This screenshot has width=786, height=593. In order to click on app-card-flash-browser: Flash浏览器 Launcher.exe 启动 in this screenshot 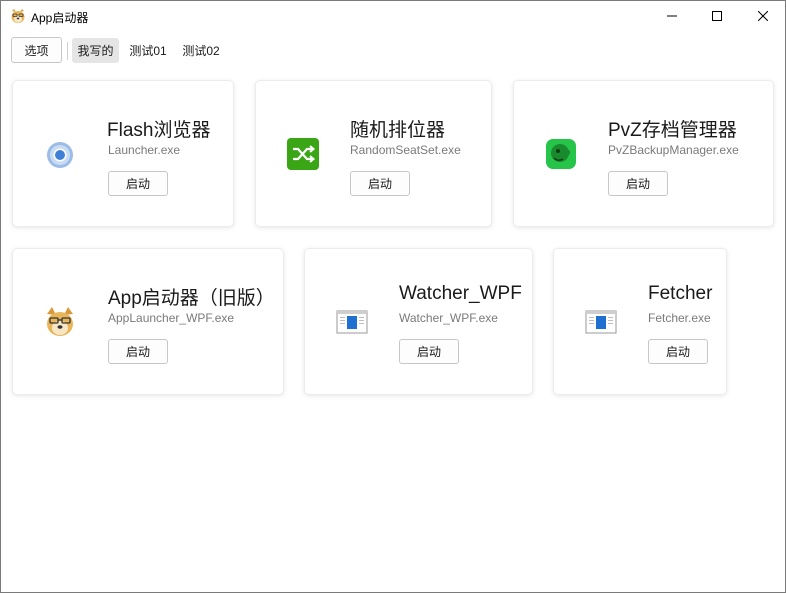, I will do `click(123, 153)`.